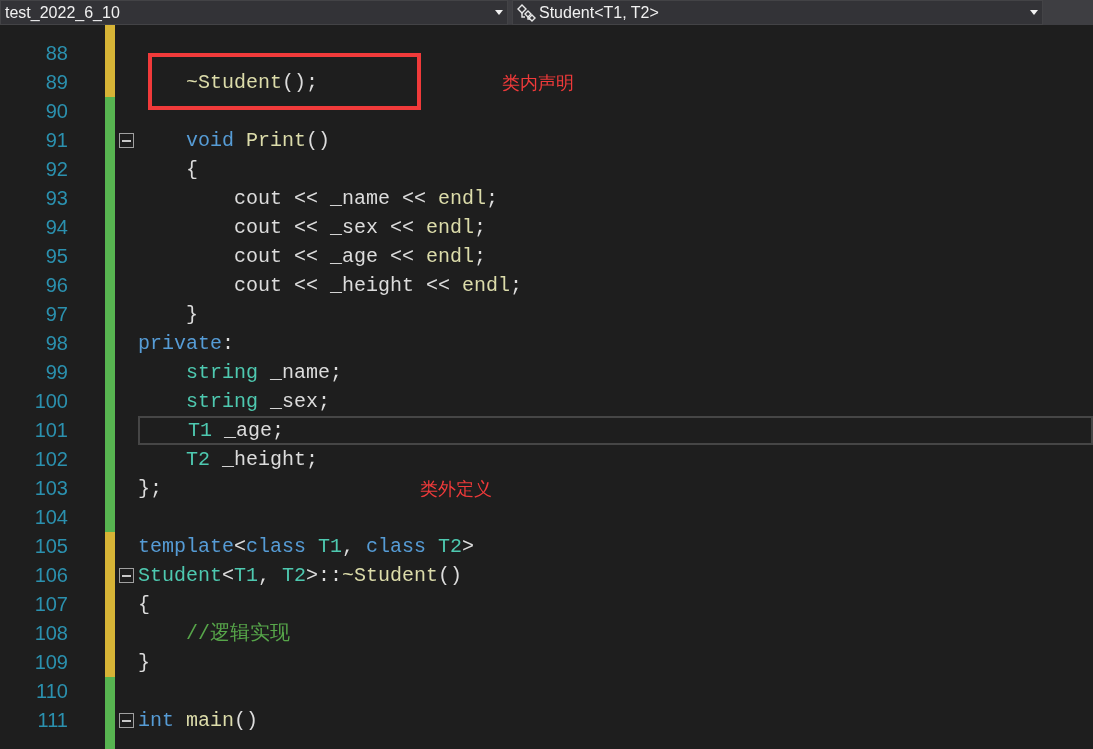 The image size is (1093, 749). What do you see at coordinates (51, 459) in the screenshot?
I see `line-number: 102` at bounding box center [51, 459].